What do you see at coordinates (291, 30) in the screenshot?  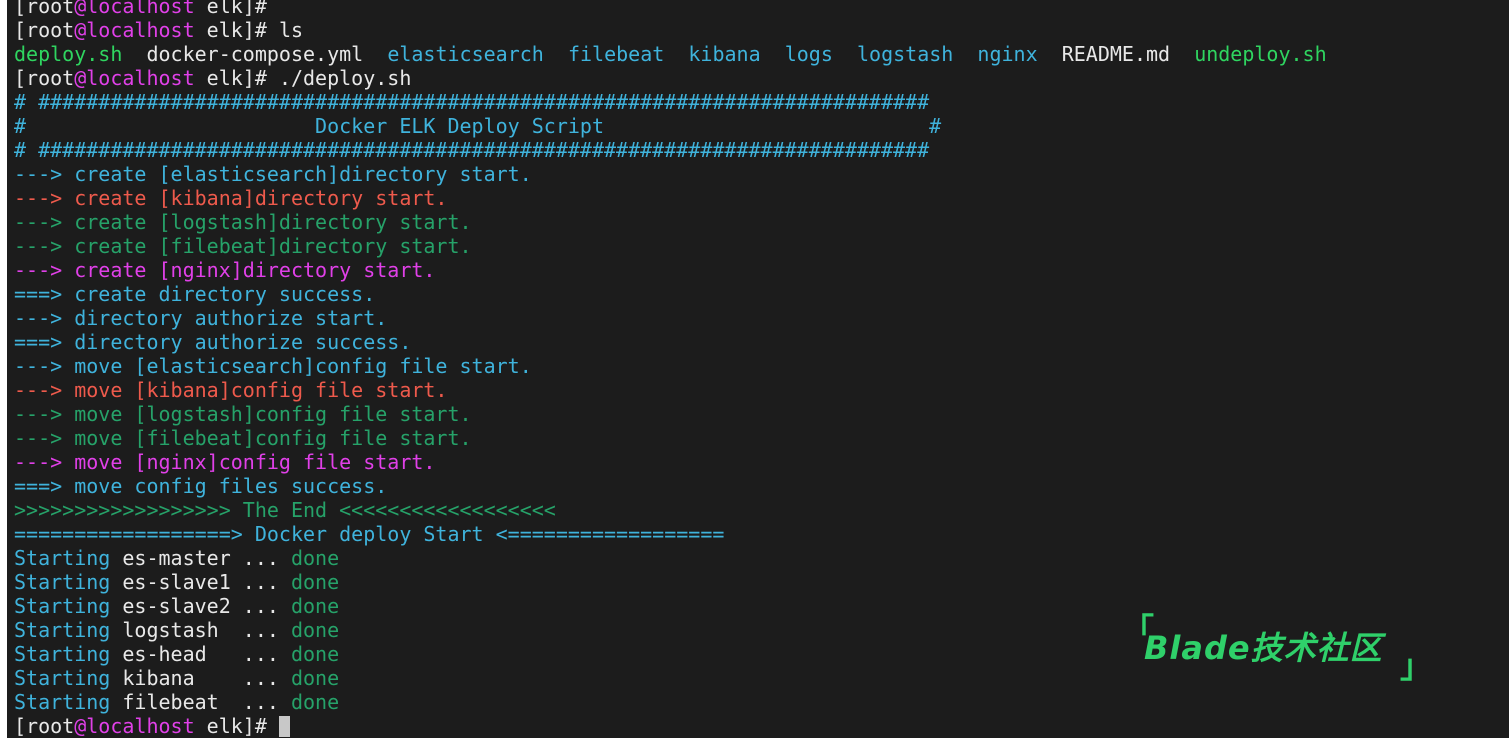 I see `command-text: ls` at bounding box center [291, 30].